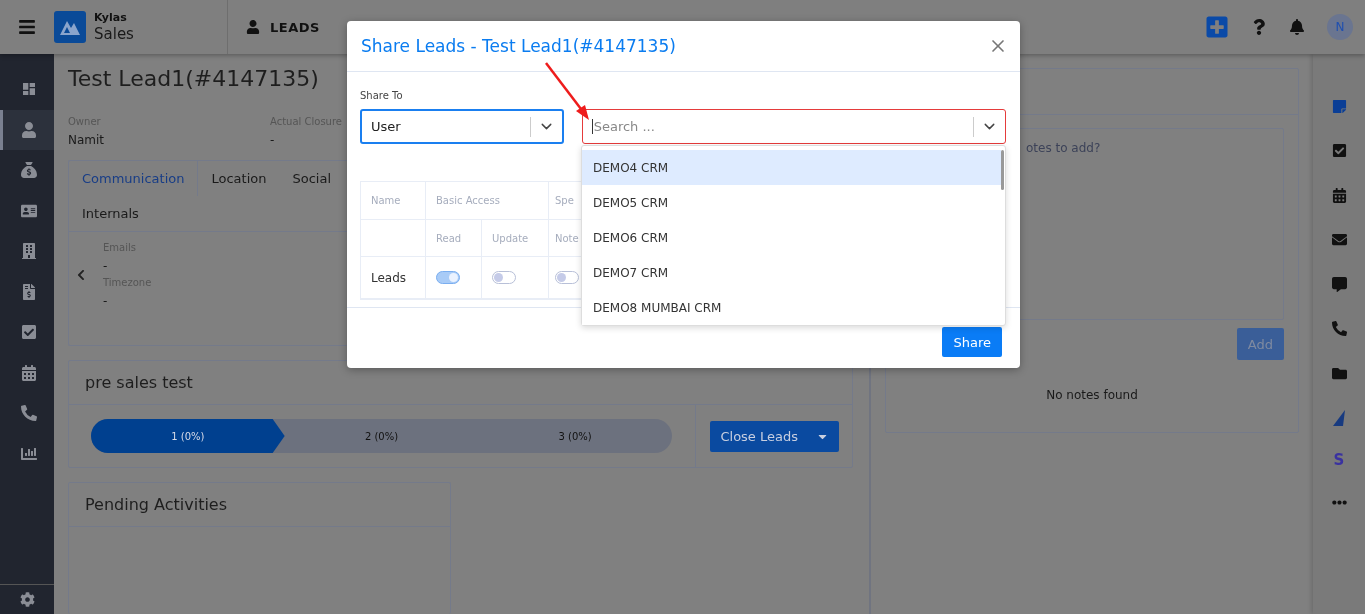 The image size is (1365, 614). What do you see at coordinates (114, 34) in the screenshot?
I see `product-name: Sales` at bounding box center [114, 34].